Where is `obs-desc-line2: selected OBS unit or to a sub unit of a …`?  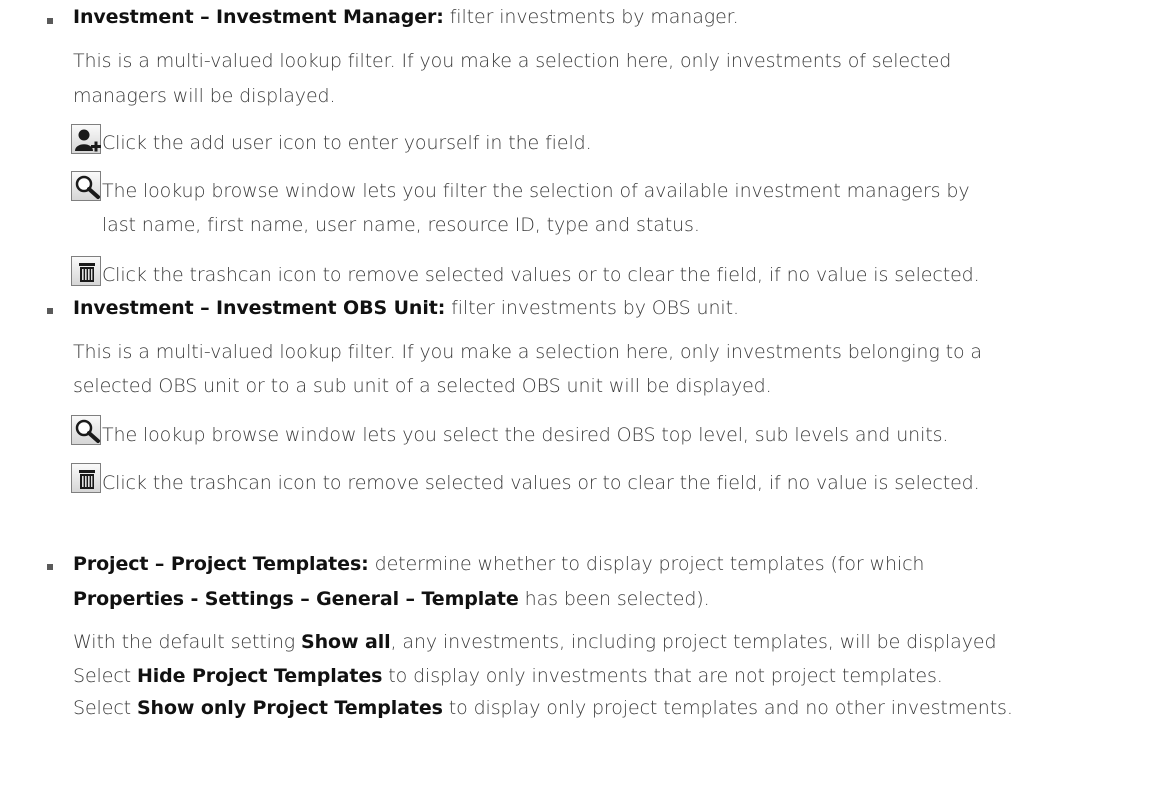 obs-desc-line2: selected OBS unit or to a sub unit of a … is located at coordinates (422, 386).